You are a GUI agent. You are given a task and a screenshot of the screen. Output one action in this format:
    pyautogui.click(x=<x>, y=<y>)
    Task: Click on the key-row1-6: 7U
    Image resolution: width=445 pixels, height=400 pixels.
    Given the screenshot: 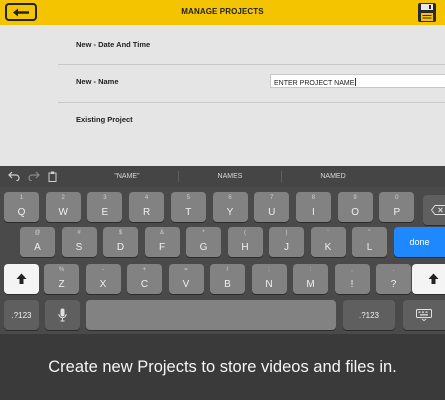 What is the action you would take?
    pyautogui.click(x=272, y=207)
    